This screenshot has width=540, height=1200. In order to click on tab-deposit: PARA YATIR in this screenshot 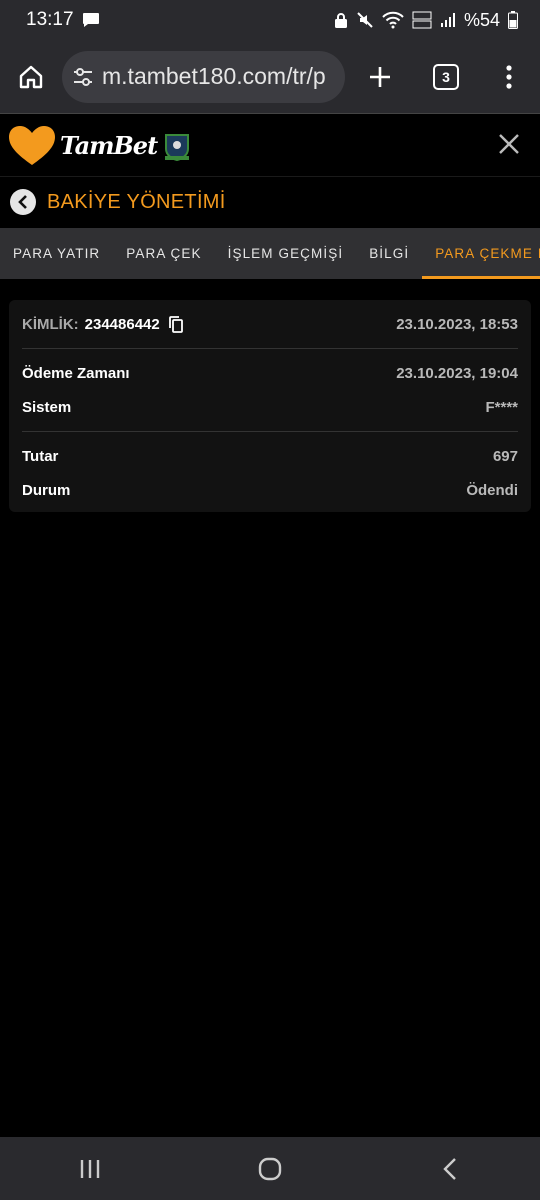, I will do `click(56, 253)`.